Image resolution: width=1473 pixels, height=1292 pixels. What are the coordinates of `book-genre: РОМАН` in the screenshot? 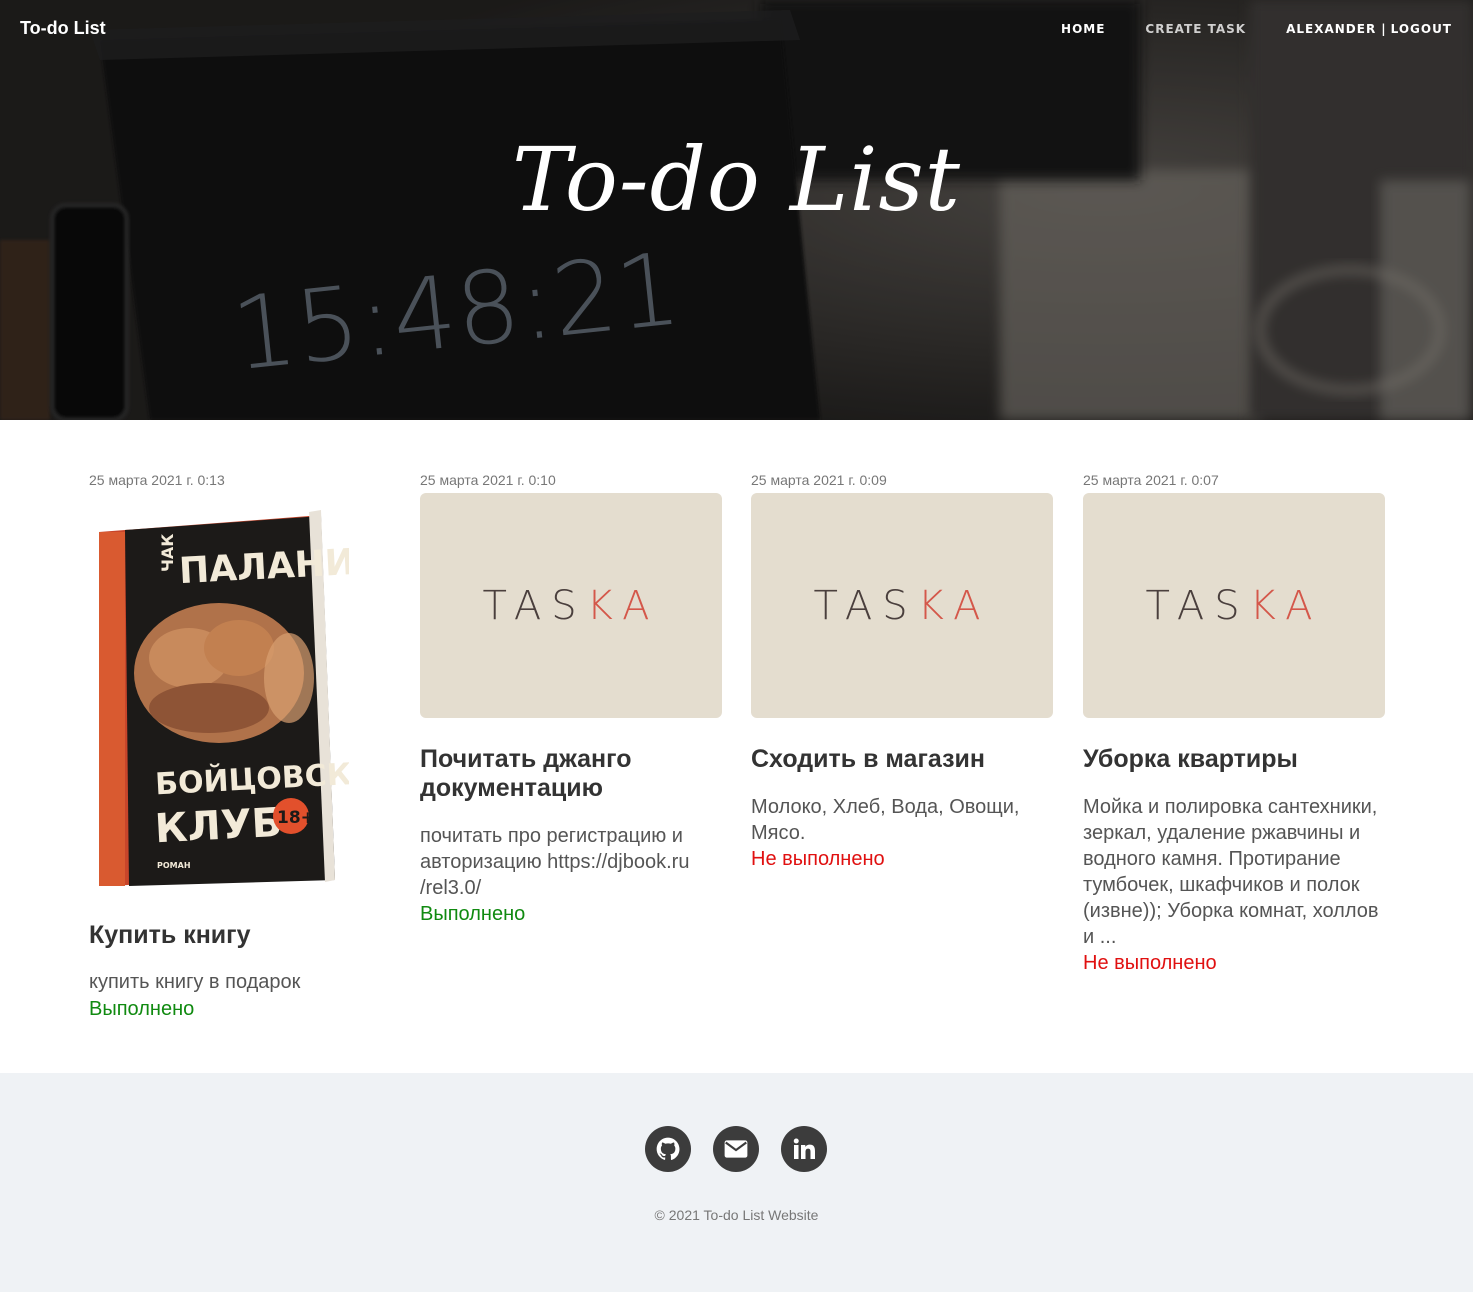 It's located at (174, 865).